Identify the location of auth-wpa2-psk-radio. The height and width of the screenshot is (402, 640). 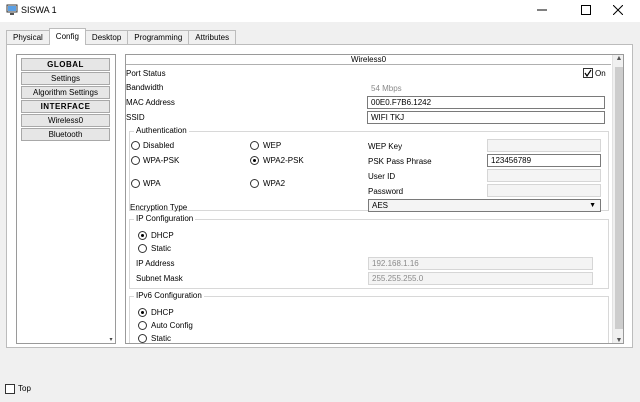
(254, 160).